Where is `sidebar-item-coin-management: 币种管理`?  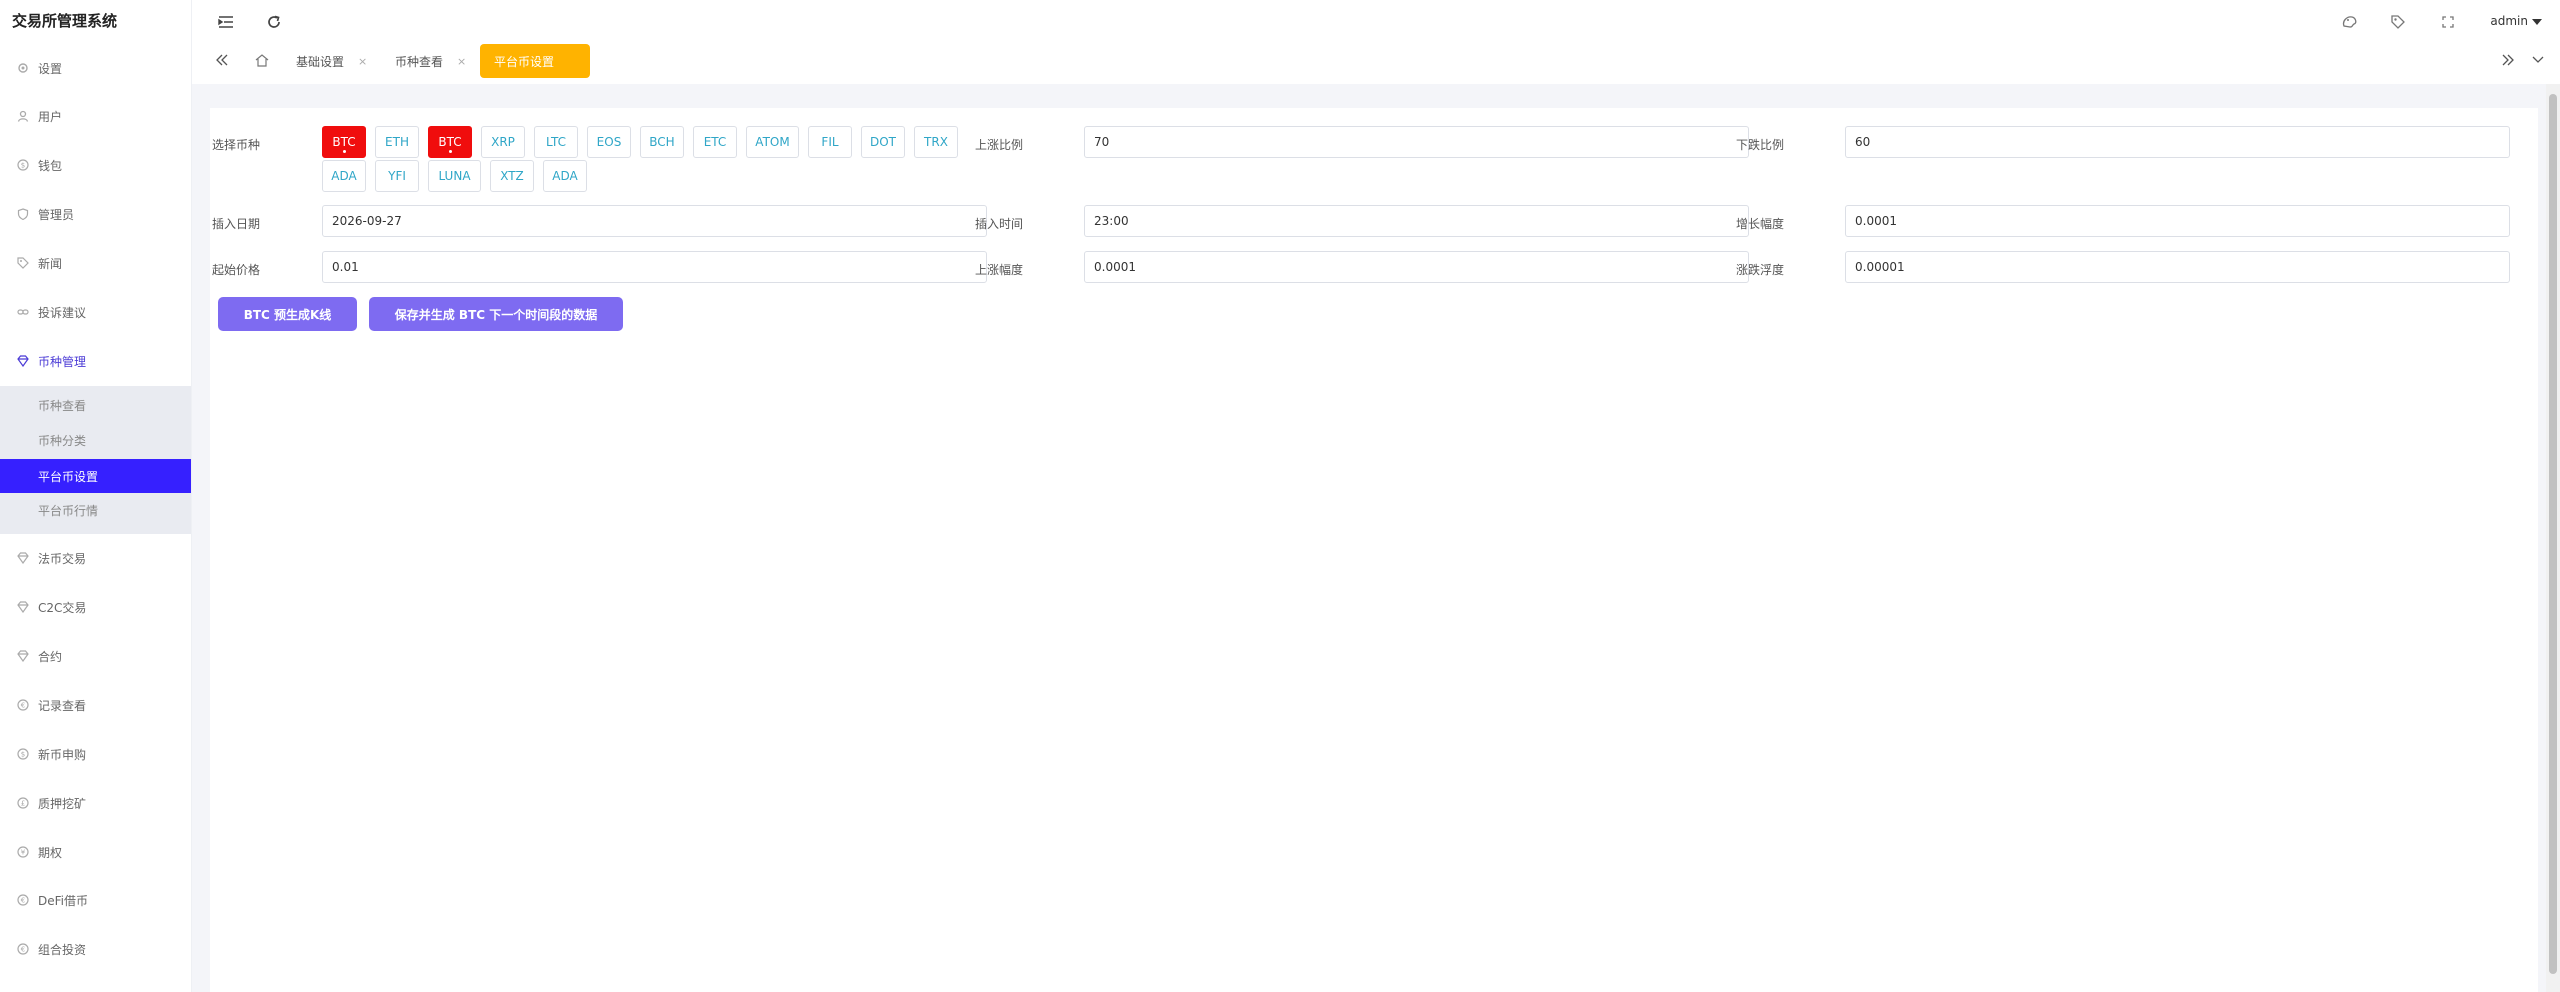 sidebar-item-coin-management: 币种管理 is located at coordinates (95, 361).